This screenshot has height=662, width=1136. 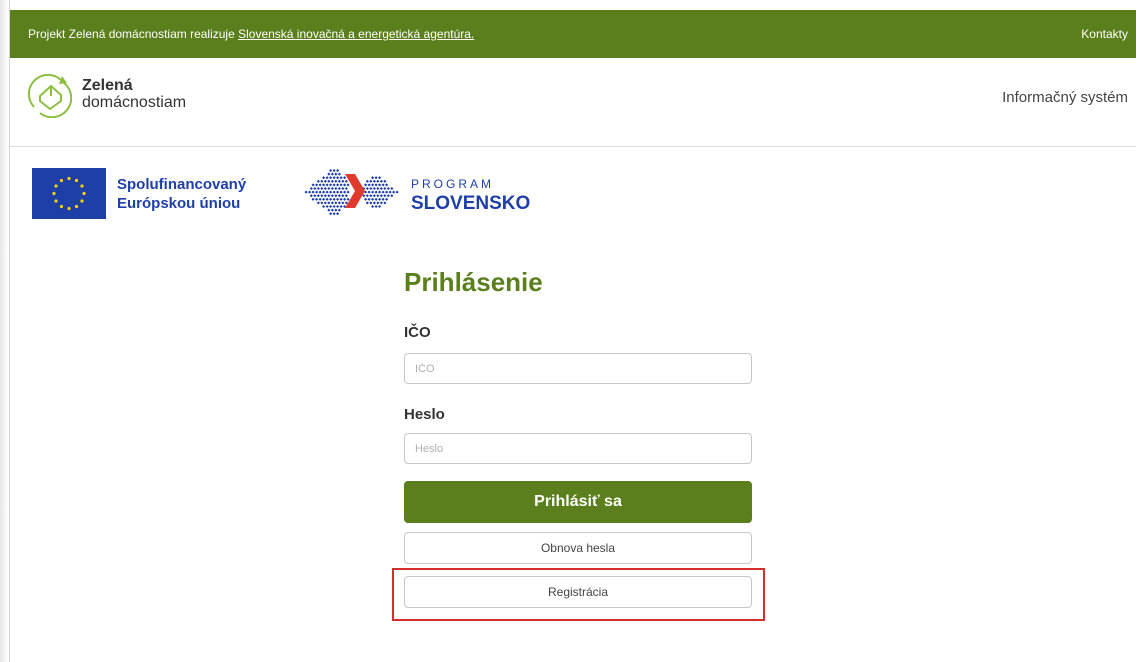 What do you see at coordinates (453, 183) in the screenshot?
I see `program-text-line-1: PROGRAM` at bounding box center [453, 183].